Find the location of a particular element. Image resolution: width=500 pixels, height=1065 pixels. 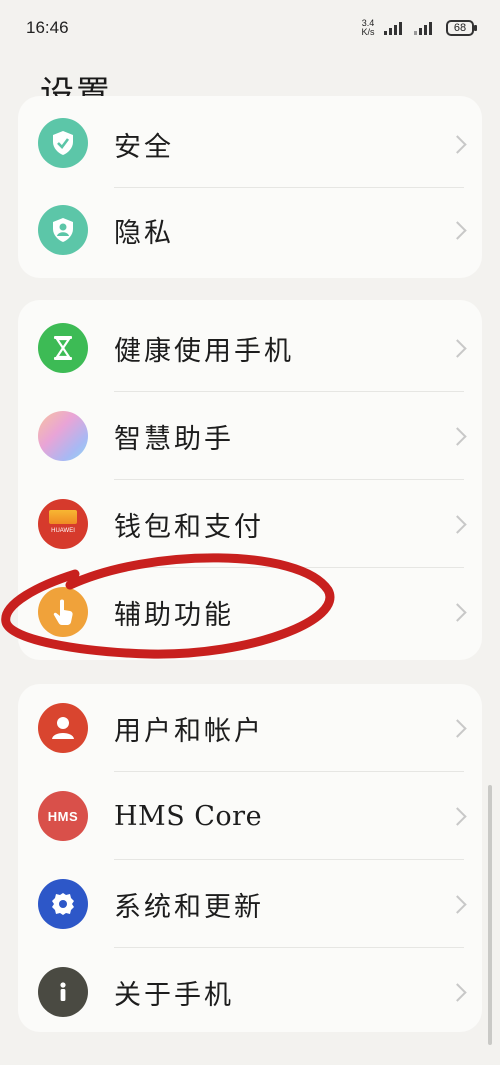

settings-item-wallet: HUAWEI 钱包和支付 is located at coordinates (250, 524).